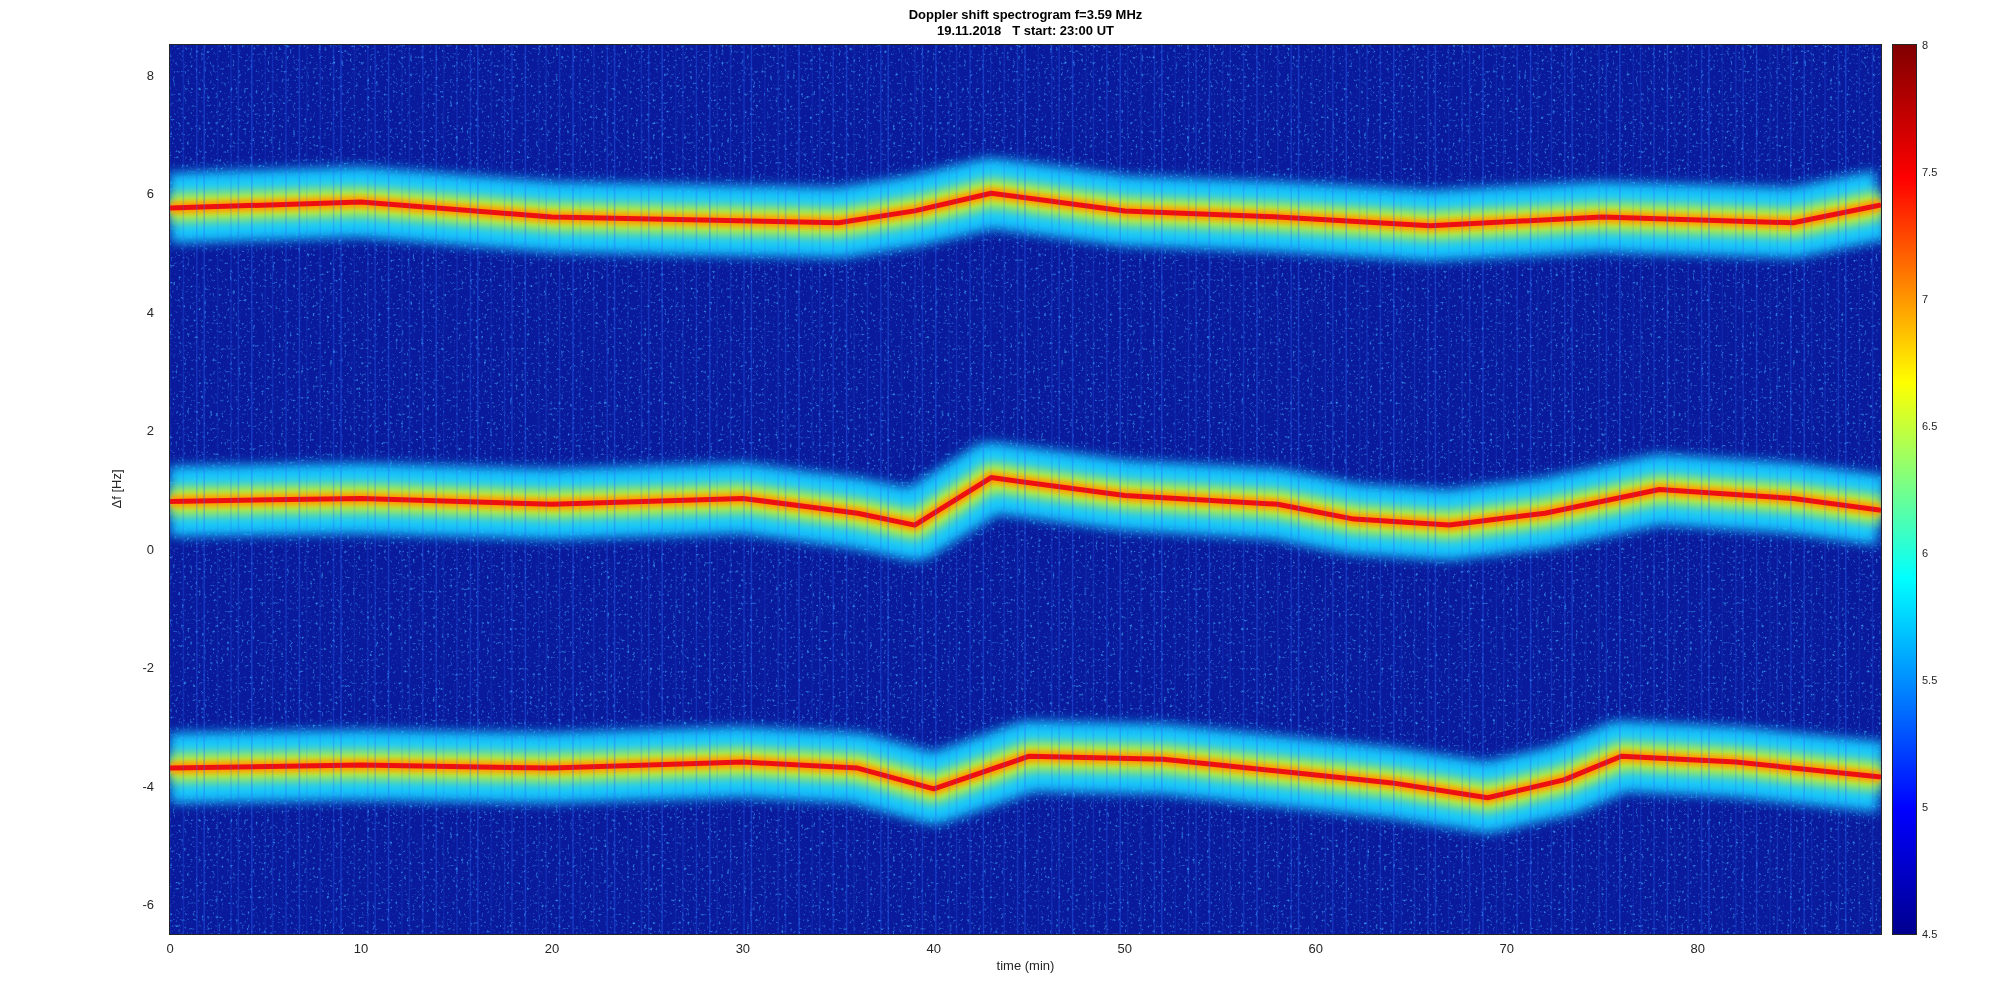  I want to click on colorbar-tick-label: 8, so click(1925, 45).